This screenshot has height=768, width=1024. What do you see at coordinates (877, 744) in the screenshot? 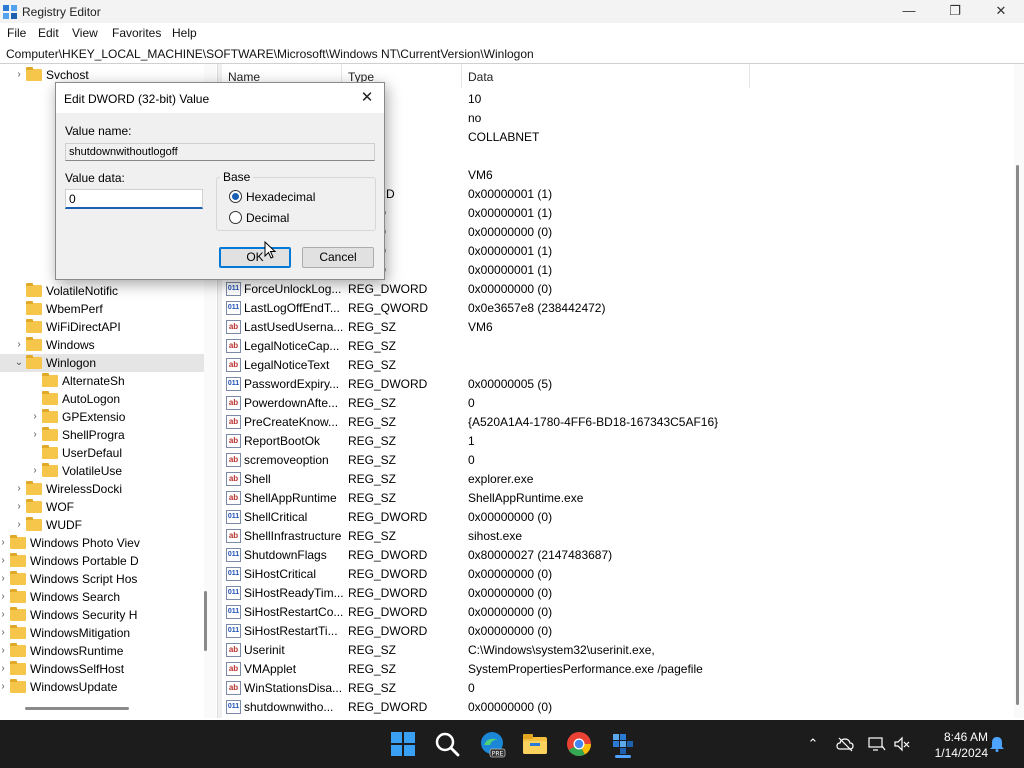
I see `network-icon` at bounding box center [877, 744].